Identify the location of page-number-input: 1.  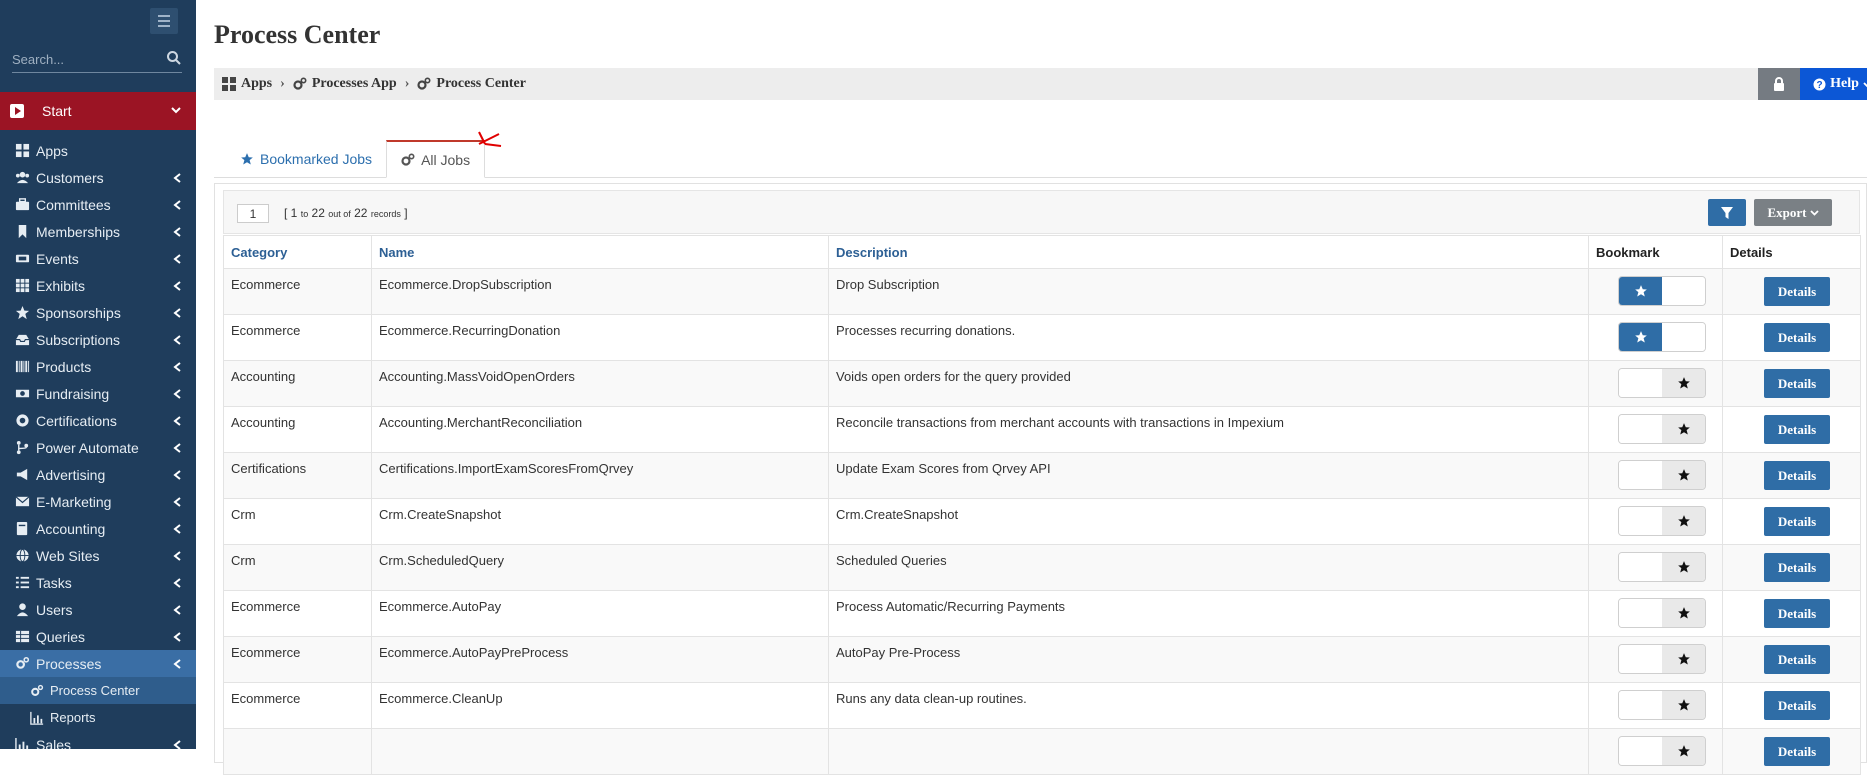
(253, 213).